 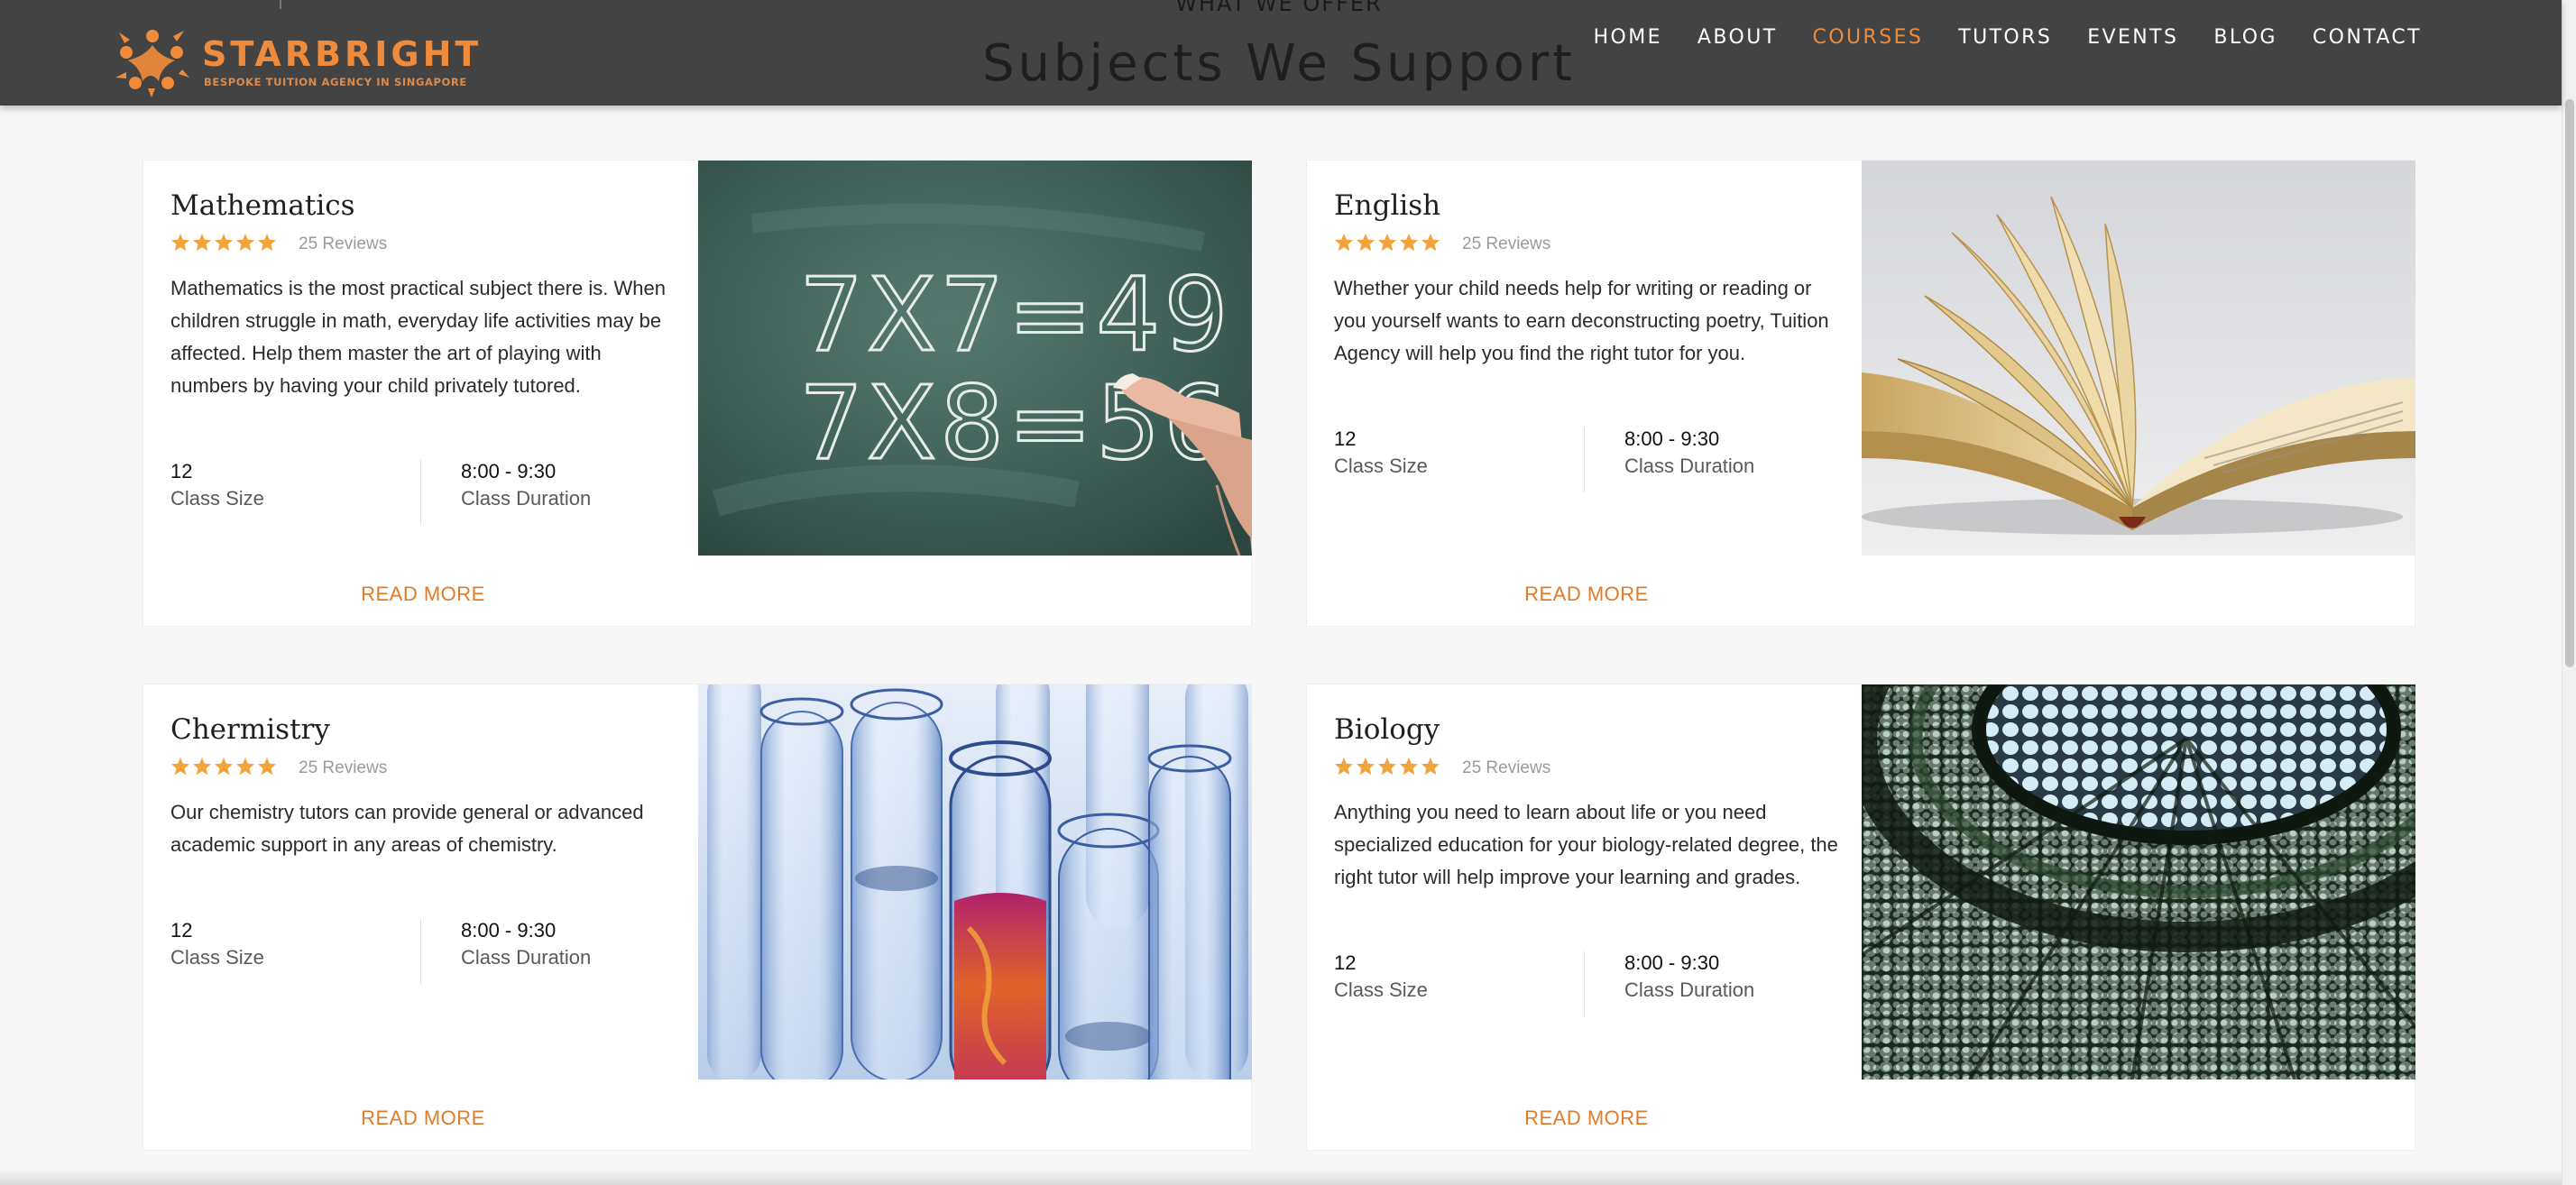 I want to click on section-eyebrow: WHAT WE OFFER, so click(x=1279, y=8).